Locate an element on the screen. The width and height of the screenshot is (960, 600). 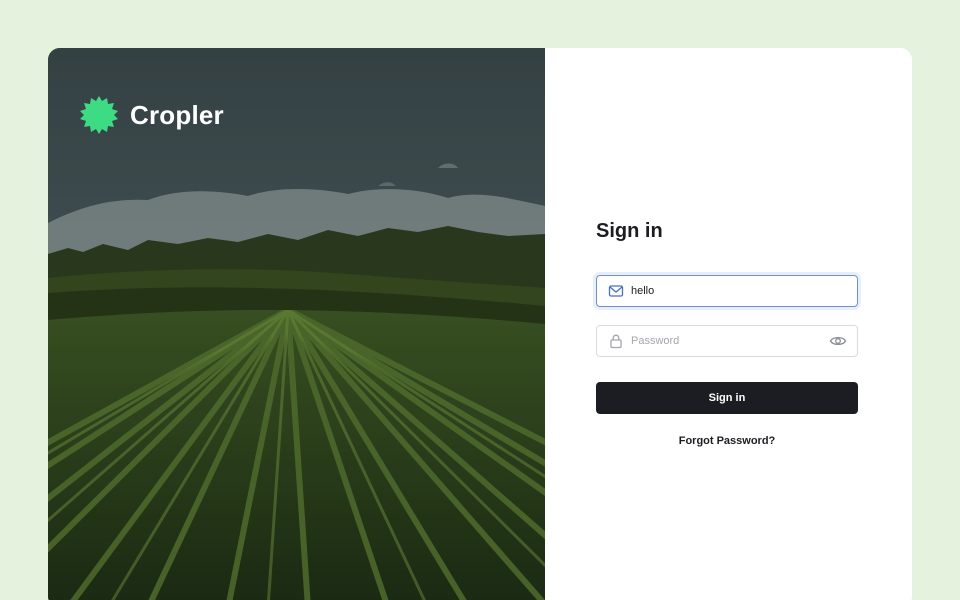
forgot-password-link: Forgot Password? is located at coordinates (727, 441).